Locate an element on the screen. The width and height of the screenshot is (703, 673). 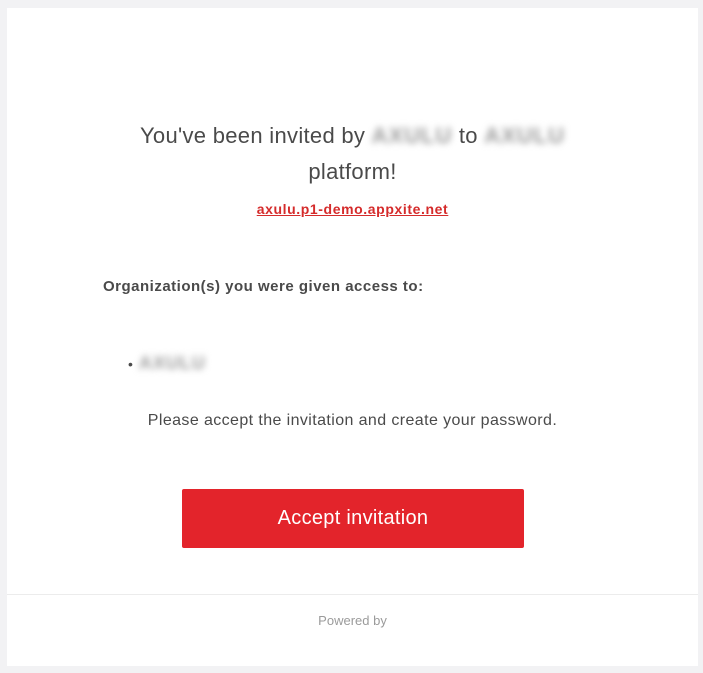
headline-connector: to is located at coordinates (468, 135).